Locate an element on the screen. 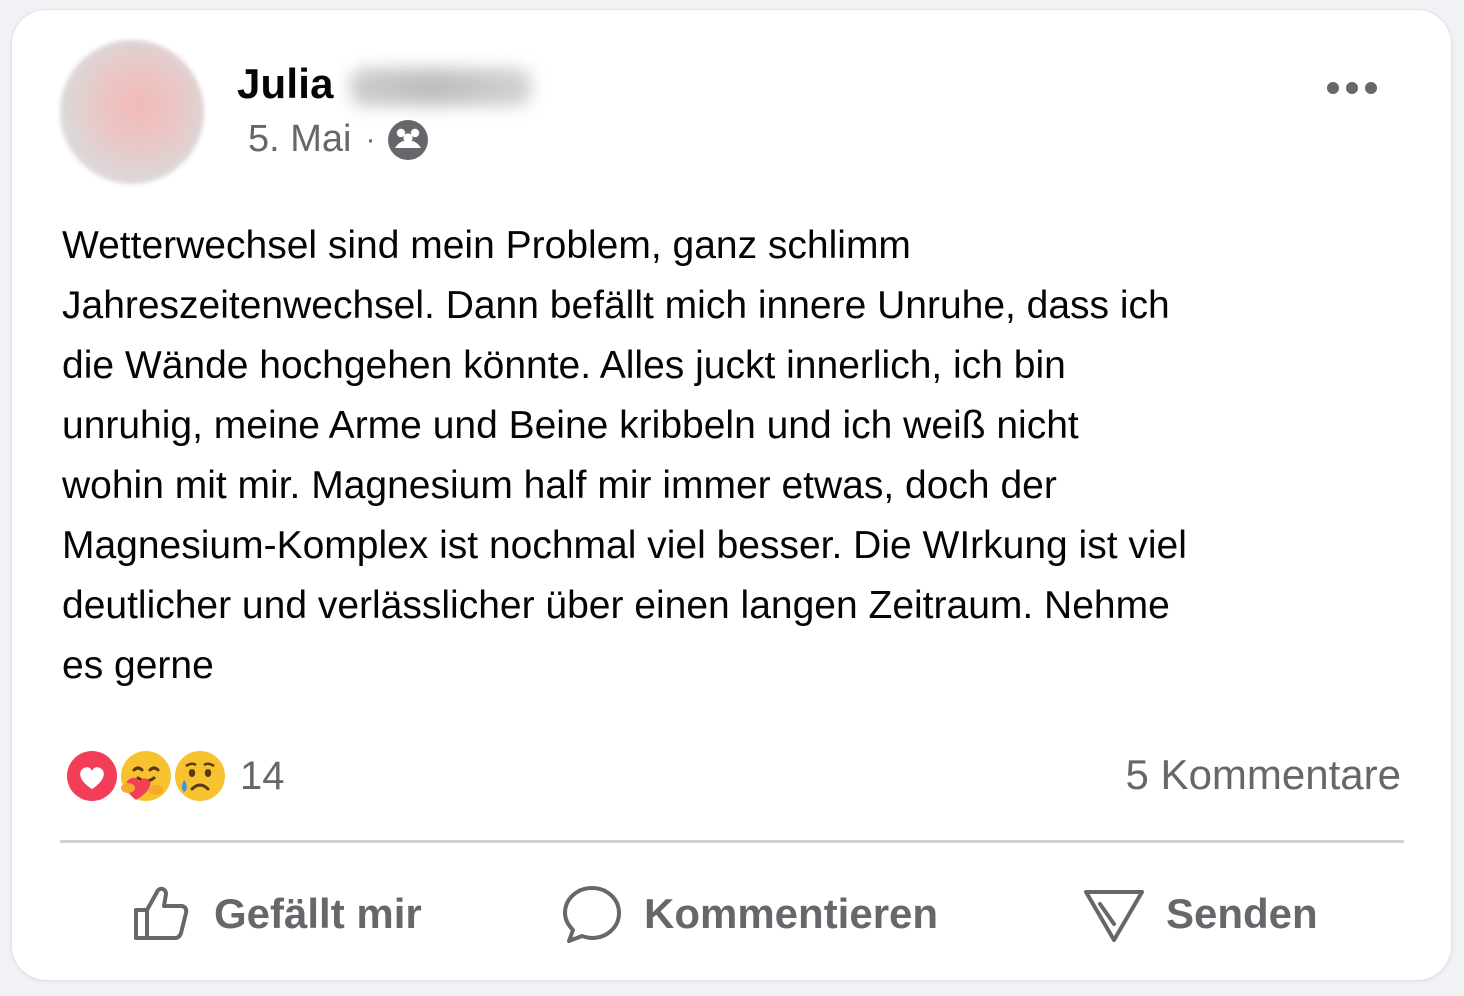 Image resolution: width=1464 pixels, height=996 pixels. like-button: Gefällt mir is located at coordinates (276, 914).